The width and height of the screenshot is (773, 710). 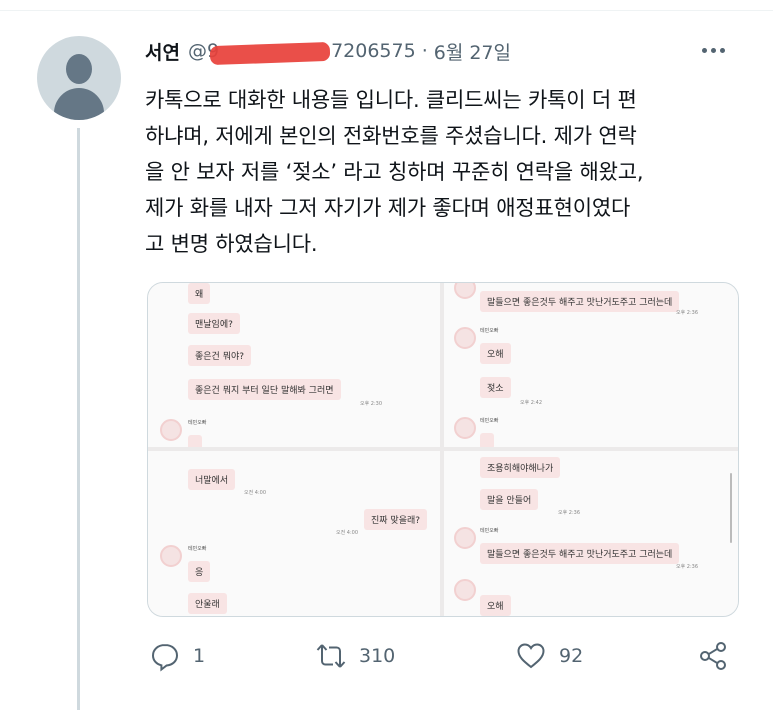 What do you see at coordinates (78, 419) in the screenshot?
I see `thread-line` at bounding box center [78, 419].